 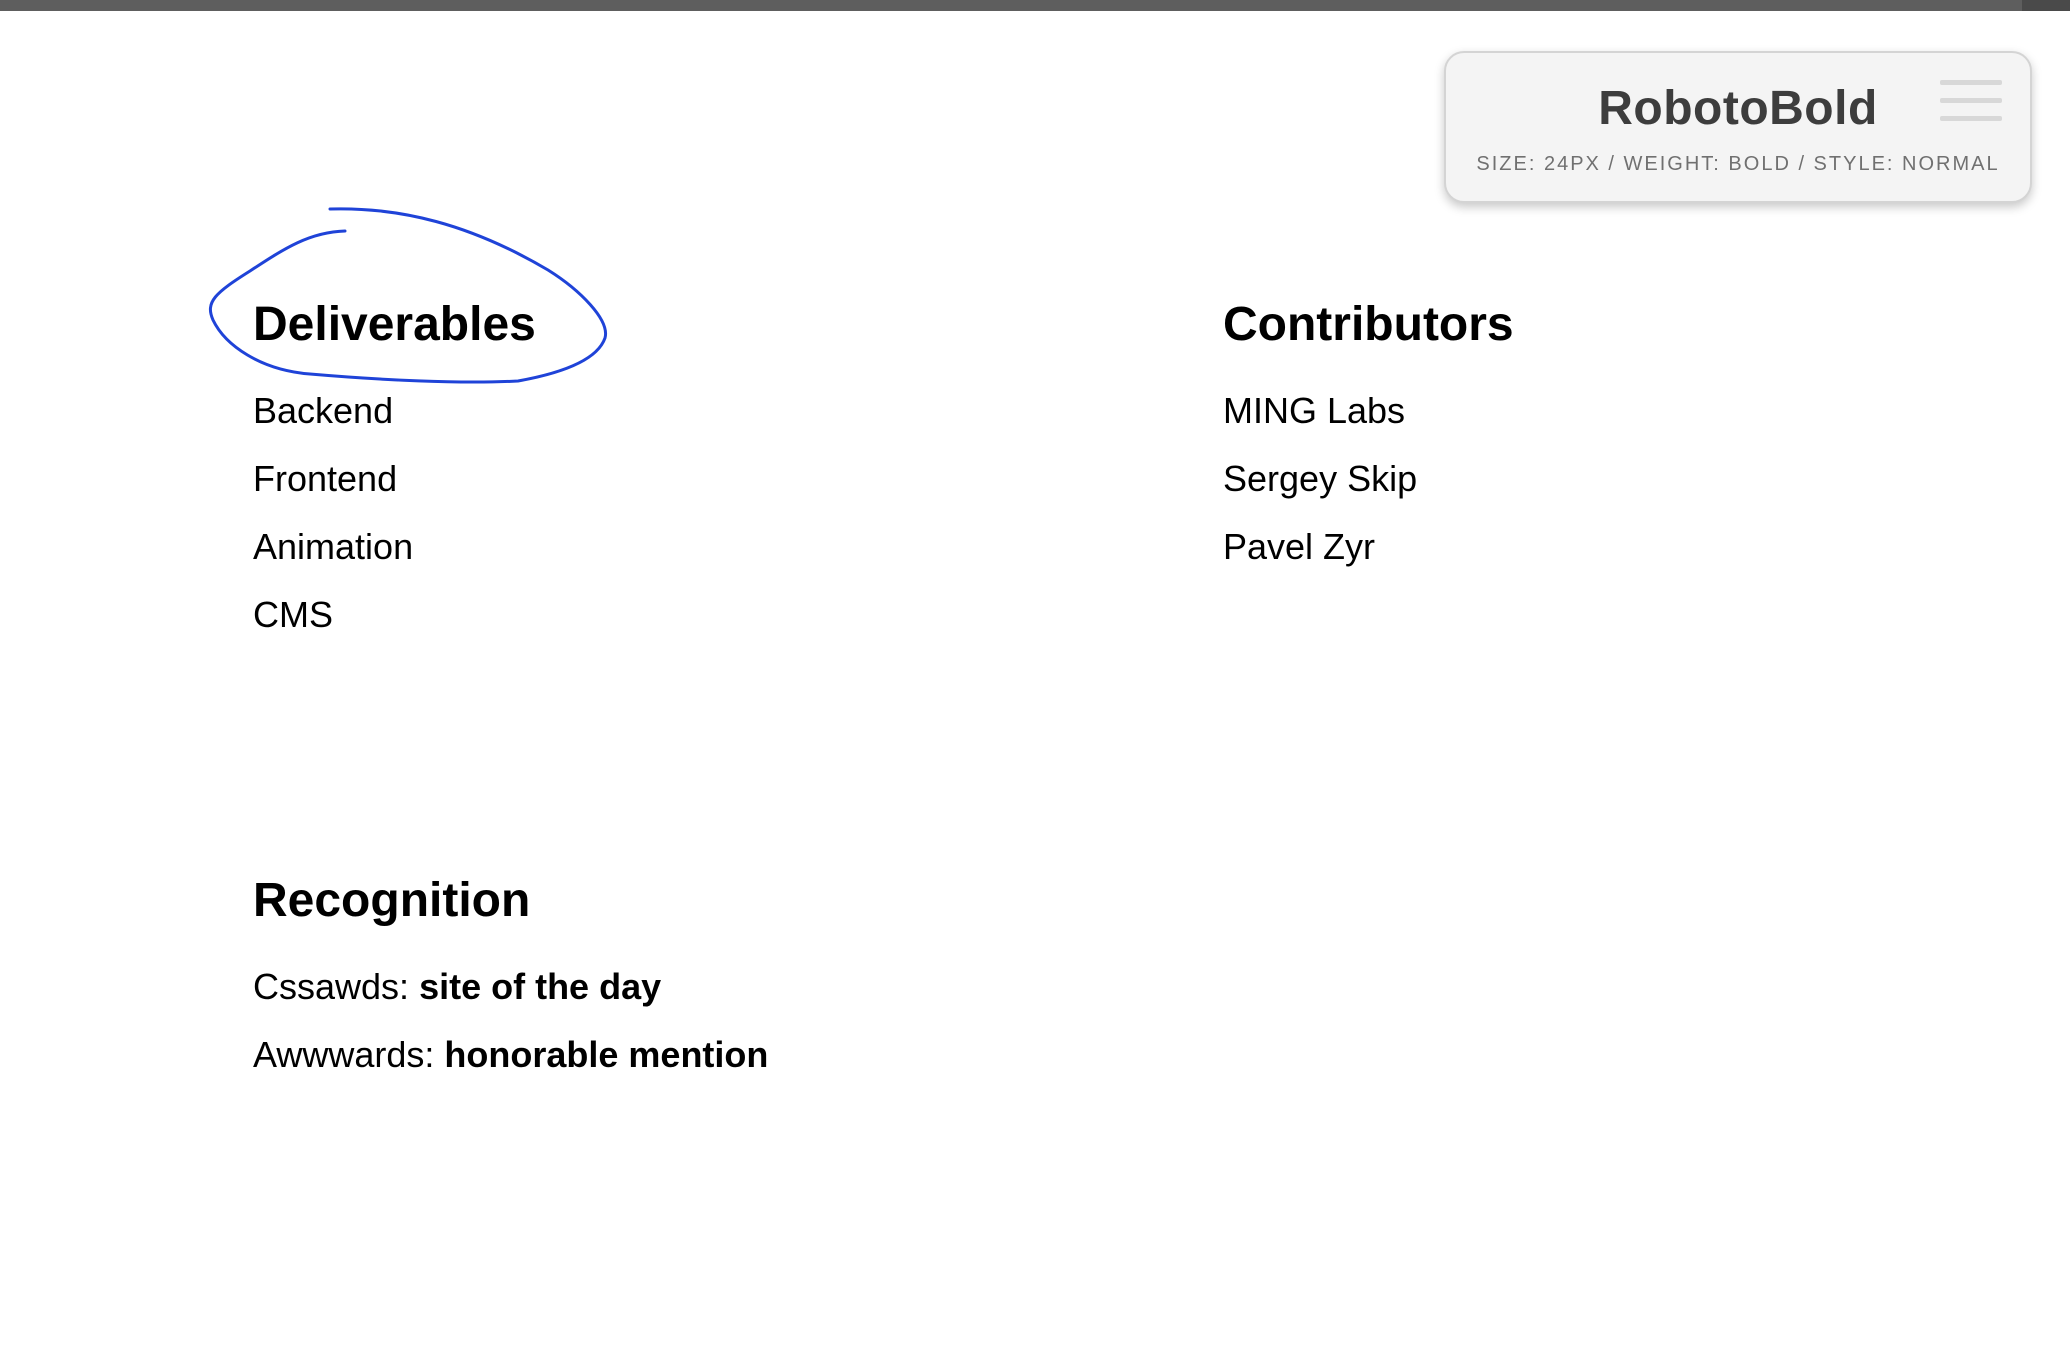 What do you see at coordinates (392, 900) in the screenshot?
I see `recognition-heading: Recognition` at bounding box center [392, 900].